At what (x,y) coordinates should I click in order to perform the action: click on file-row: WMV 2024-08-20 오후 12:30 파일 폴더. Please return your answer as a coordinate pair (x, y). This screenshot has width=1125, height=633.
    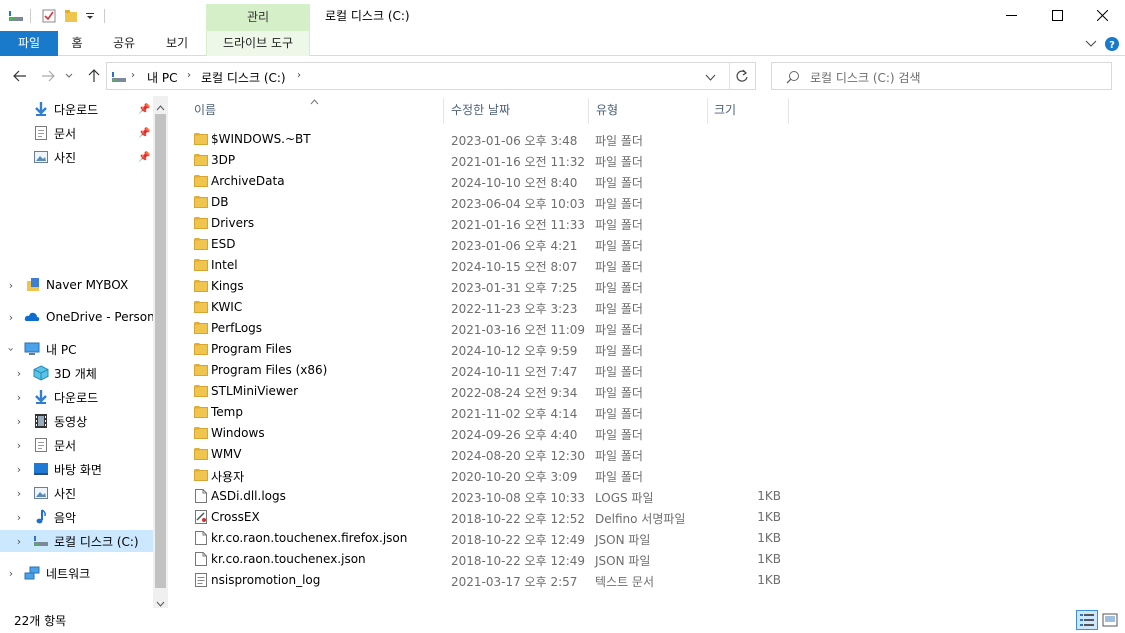
    Looking at the image, I should click on (490, 454).